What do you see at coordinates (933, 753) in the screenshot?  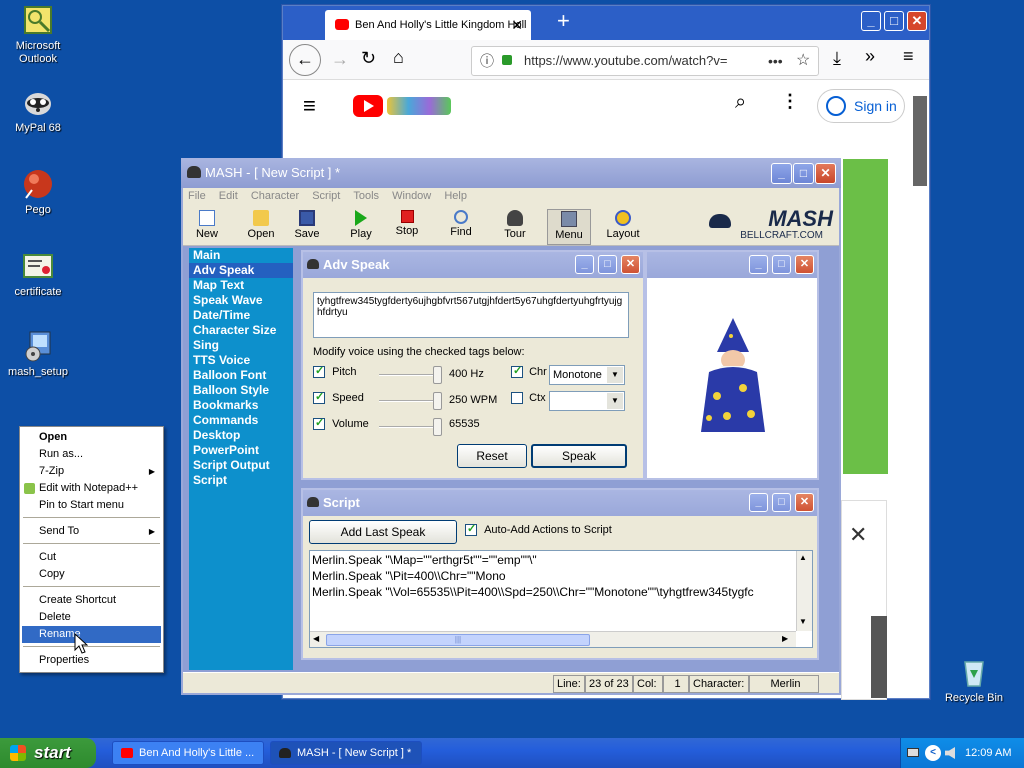 I see `tray-expand-icon: <` at bounding box center [933, 753].